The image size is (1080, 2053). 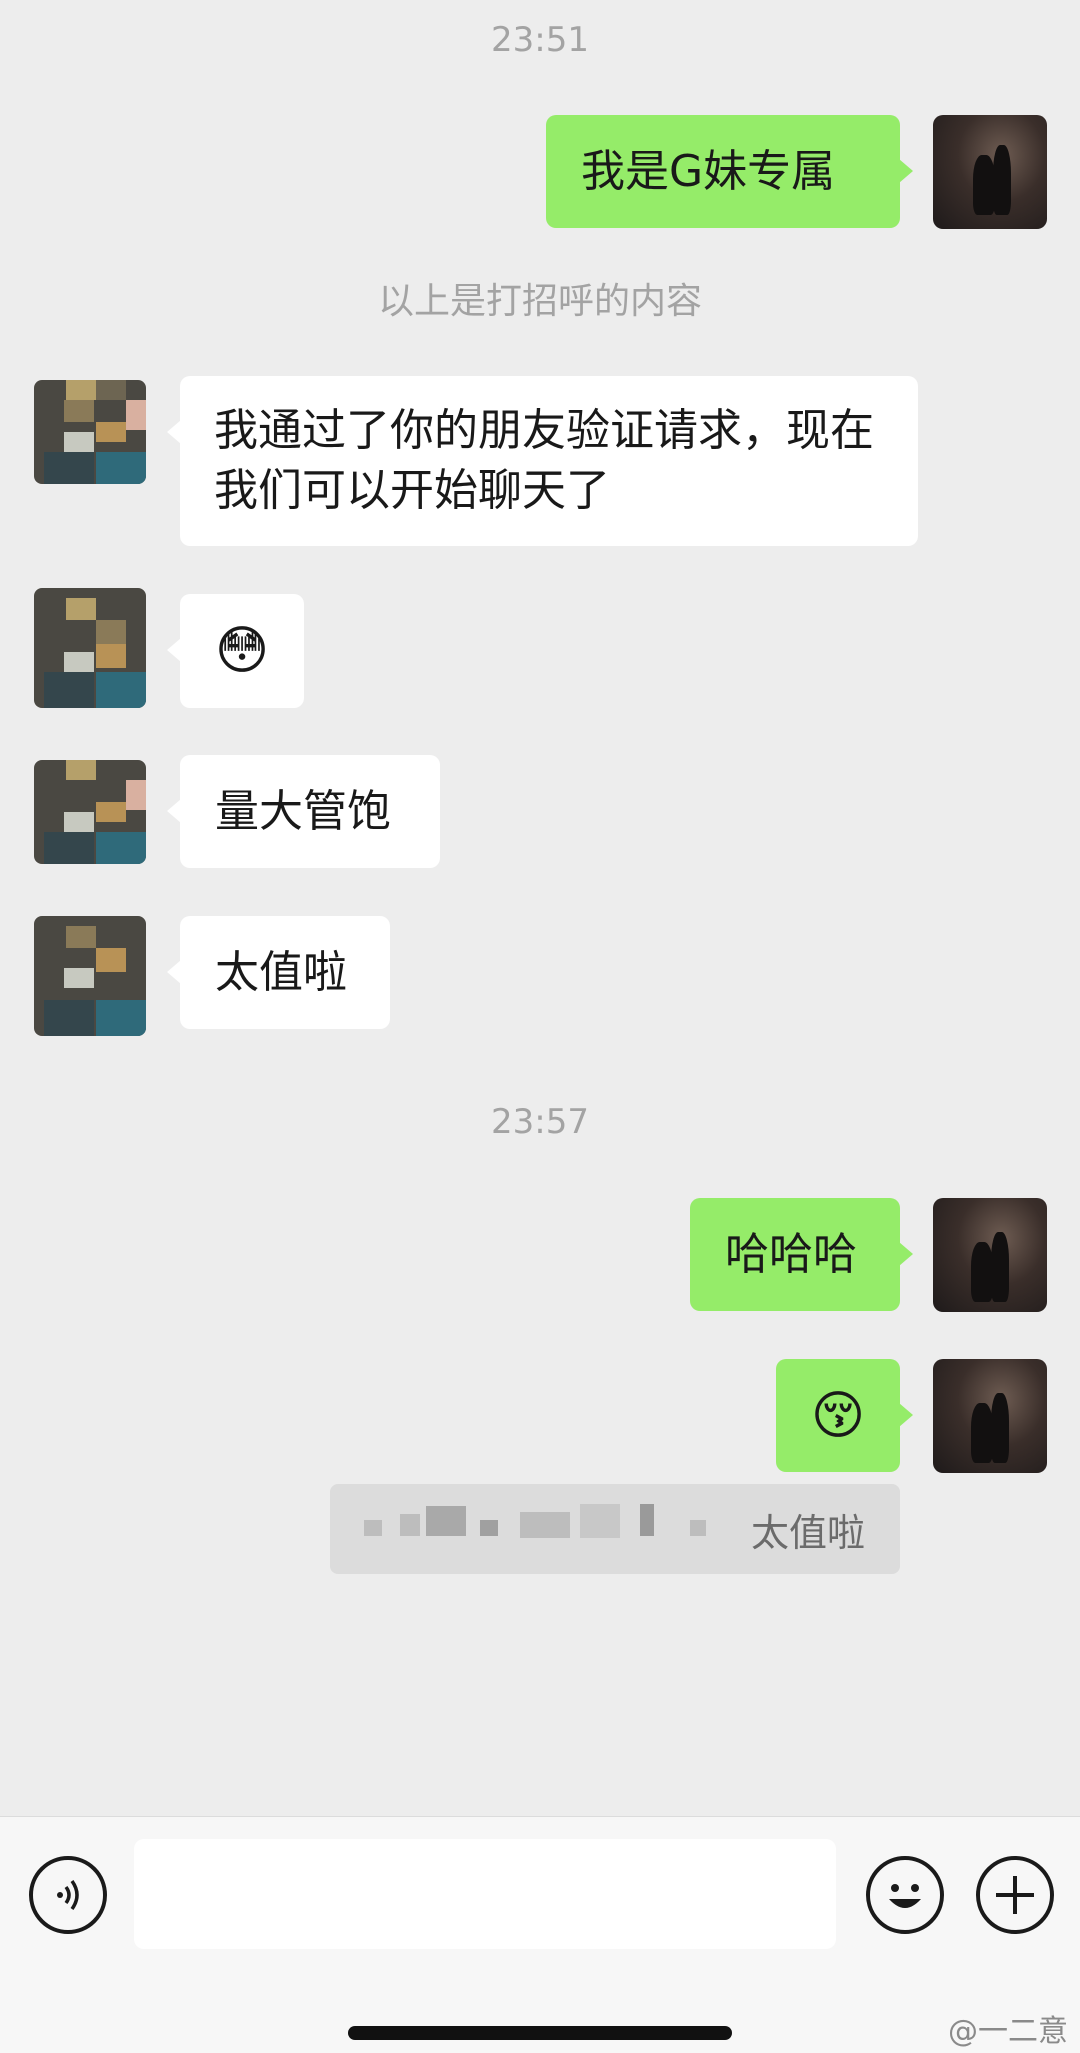 I want to click on plus-icon, so click(x=1015, y=1895).